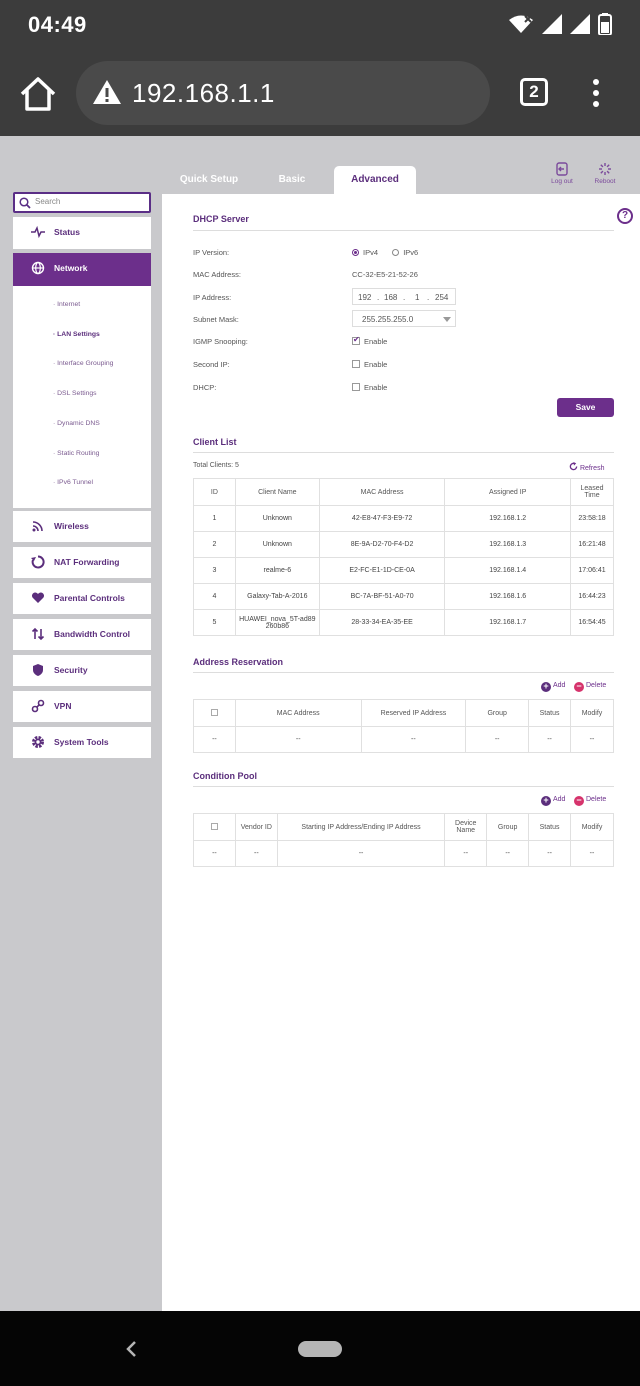 The height and width of the screenshot is (1386, 640). I want to click on tab-quick-setup: Quick Setup, so click(209, 180).